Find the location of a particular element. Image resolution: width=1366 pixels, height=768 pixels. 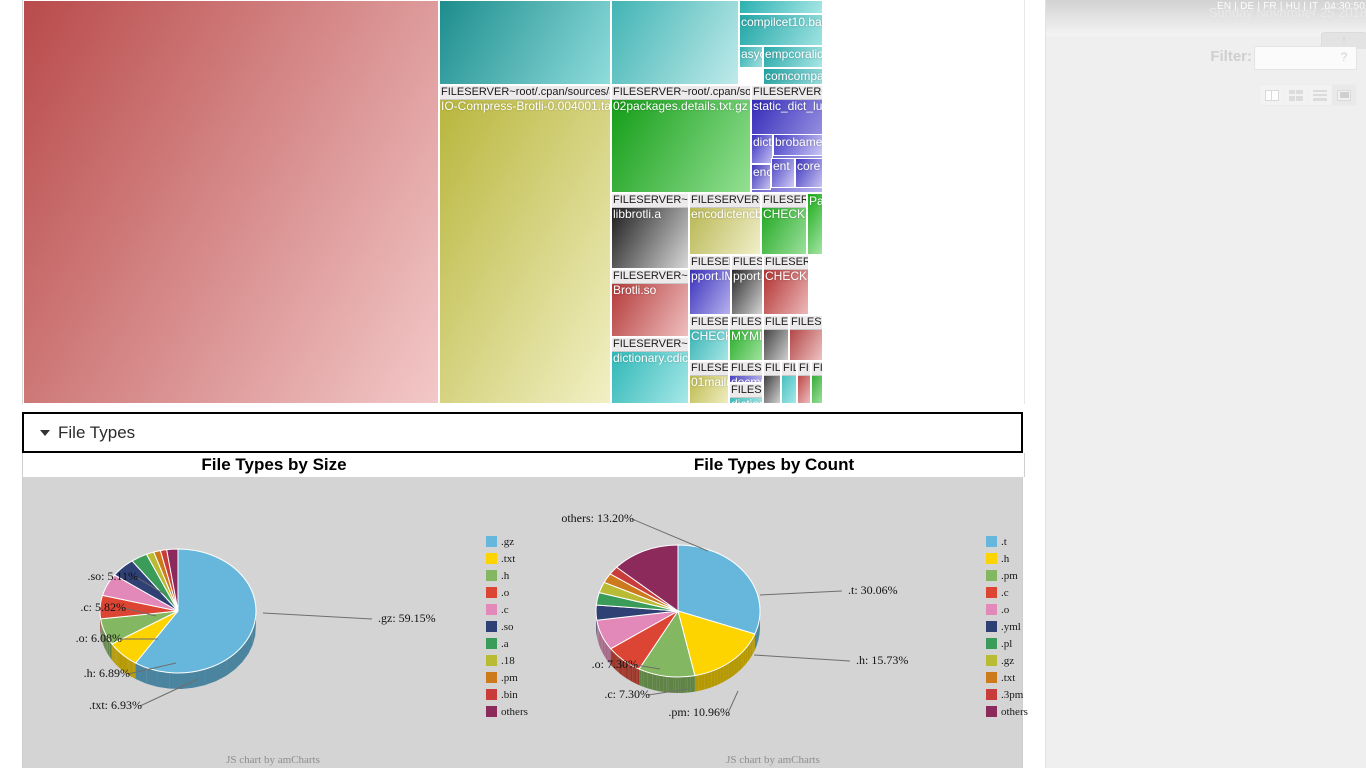

treemap-cell-path: FILESERV is located at coordinates (710, 263).